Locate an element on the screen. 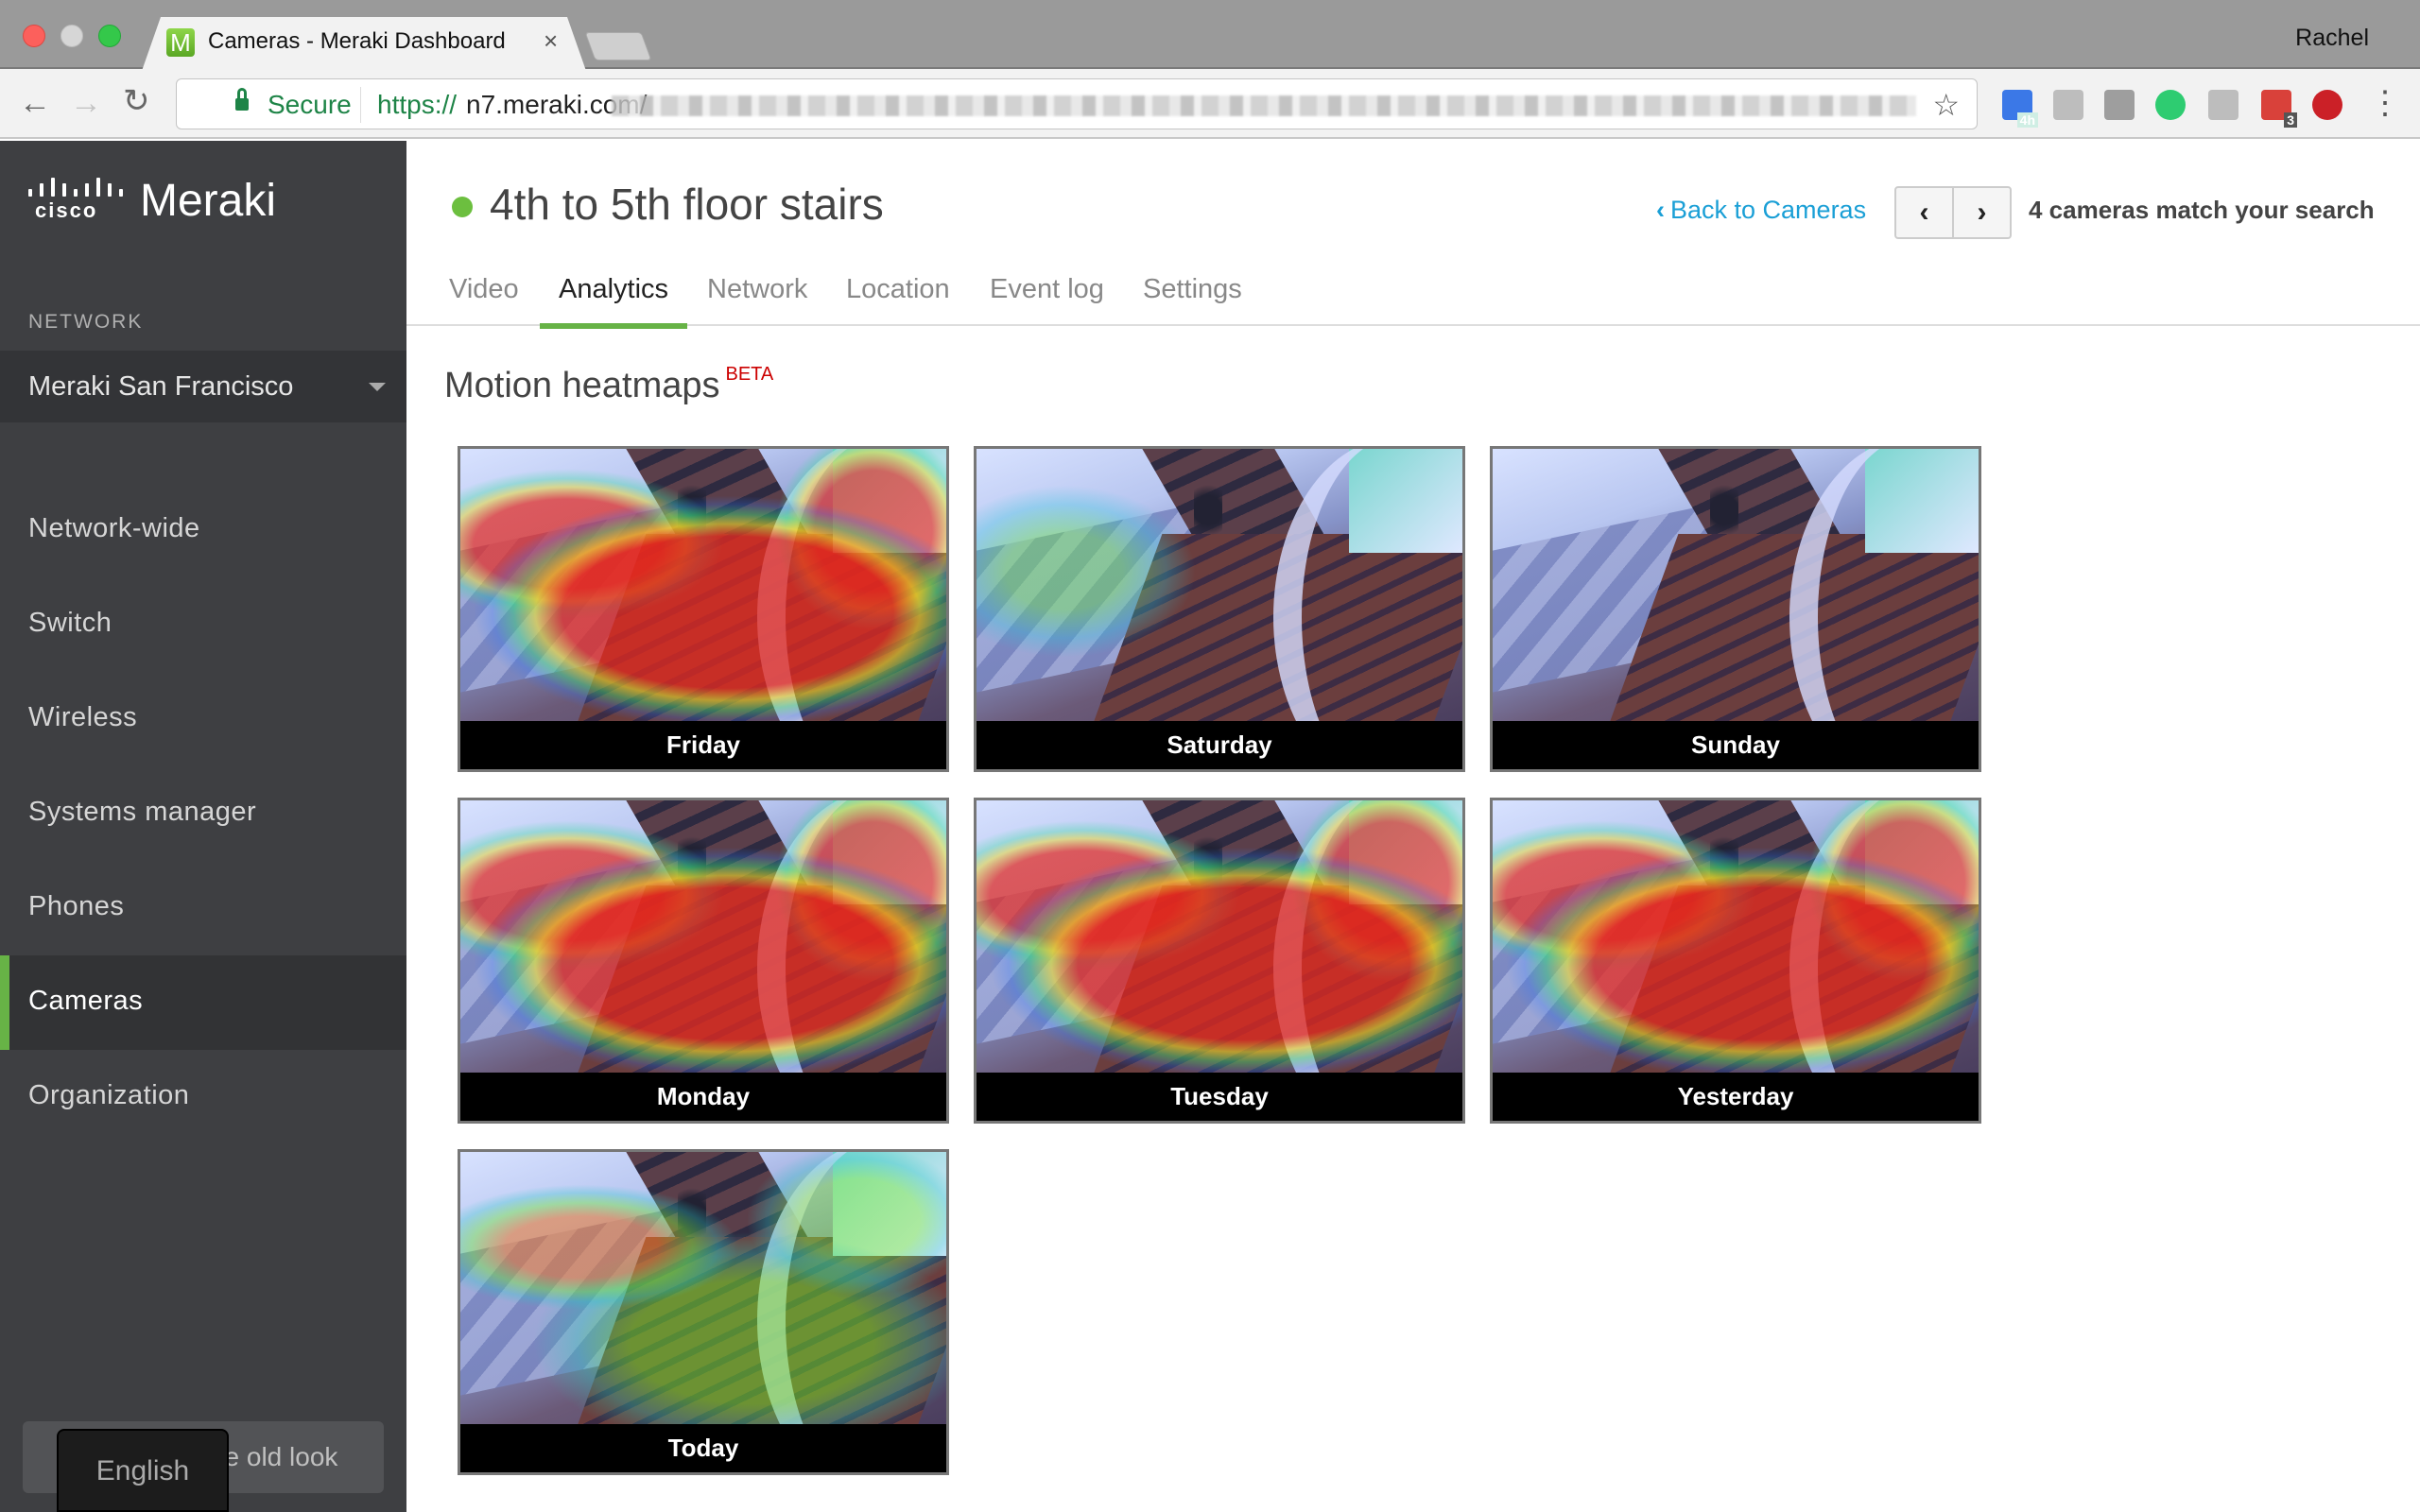 The image size is (2420, 1512). sidebar-item-cameras: Cameras is located at coordinates (203, 1002).